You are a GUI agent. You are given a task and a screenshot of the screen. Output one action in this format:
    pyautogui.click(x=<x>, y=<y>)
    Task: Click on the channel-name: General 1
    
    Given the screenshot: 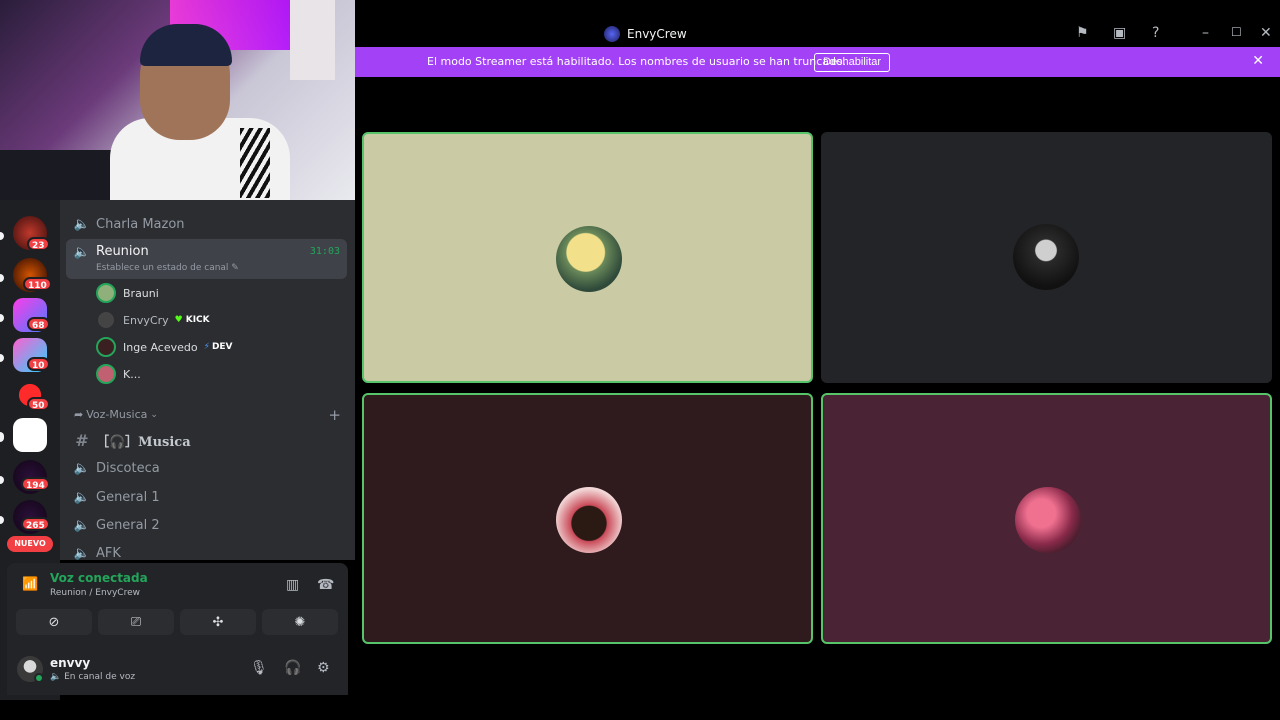 What is the action you would take?
    pyautogui.click(x=128, y=497)
    